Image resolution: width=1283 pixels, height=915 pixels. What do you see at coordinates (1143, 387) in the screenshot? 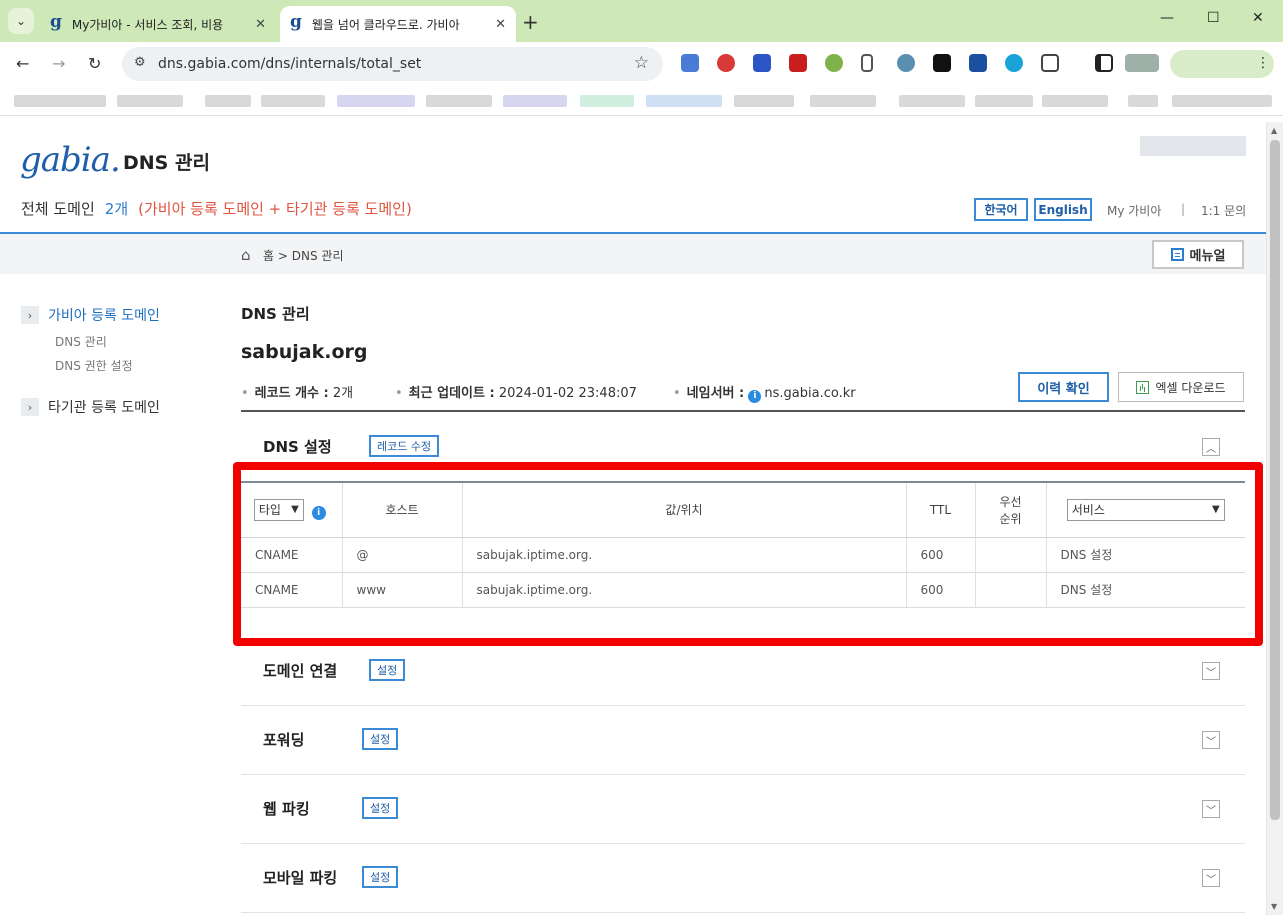
I see `excel-chart-icon` at bounding box center [1143, 387].